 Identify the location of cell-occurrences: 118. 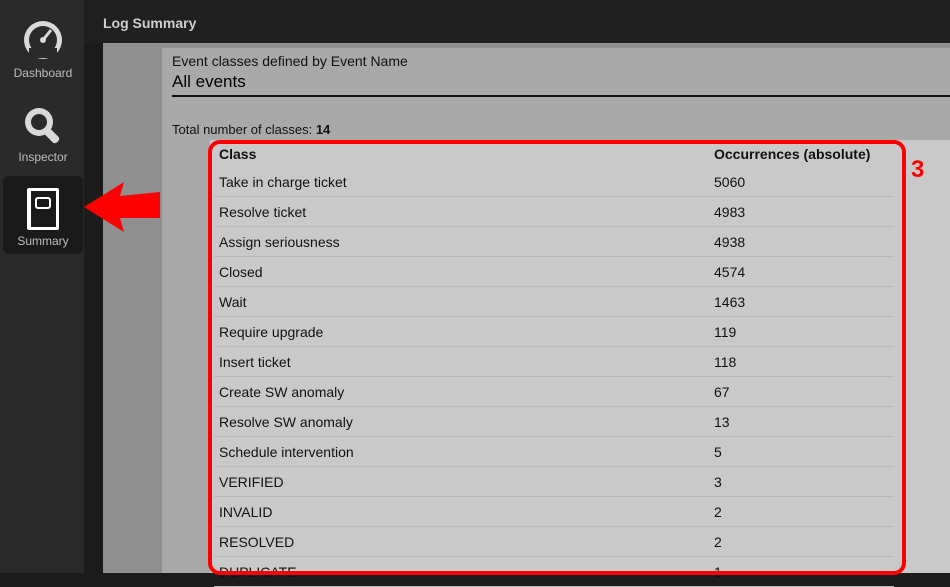
(801, 362).